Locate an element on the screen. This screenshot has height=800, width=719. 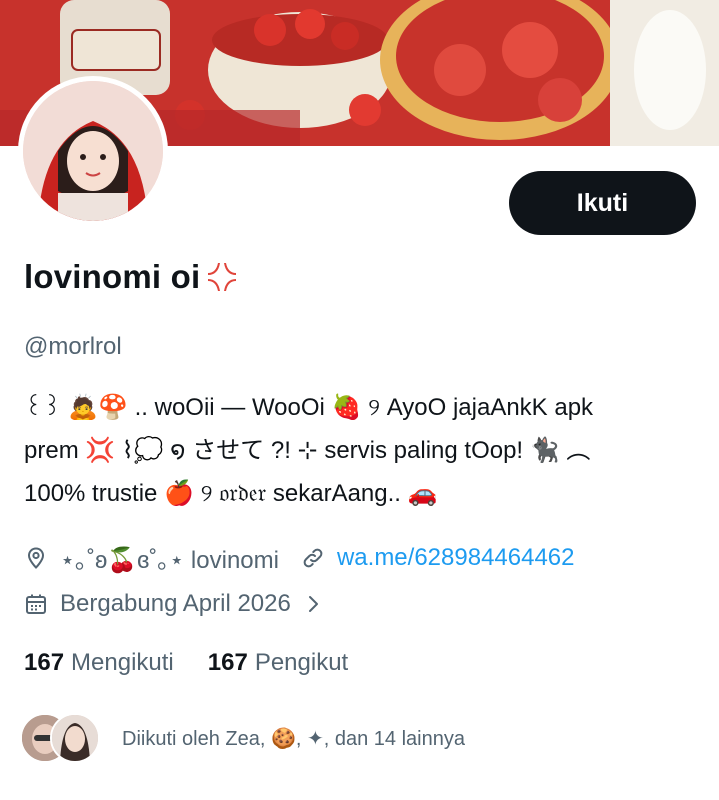
website-link: wa.me/628984464462 is located at coordinates (456, 558).